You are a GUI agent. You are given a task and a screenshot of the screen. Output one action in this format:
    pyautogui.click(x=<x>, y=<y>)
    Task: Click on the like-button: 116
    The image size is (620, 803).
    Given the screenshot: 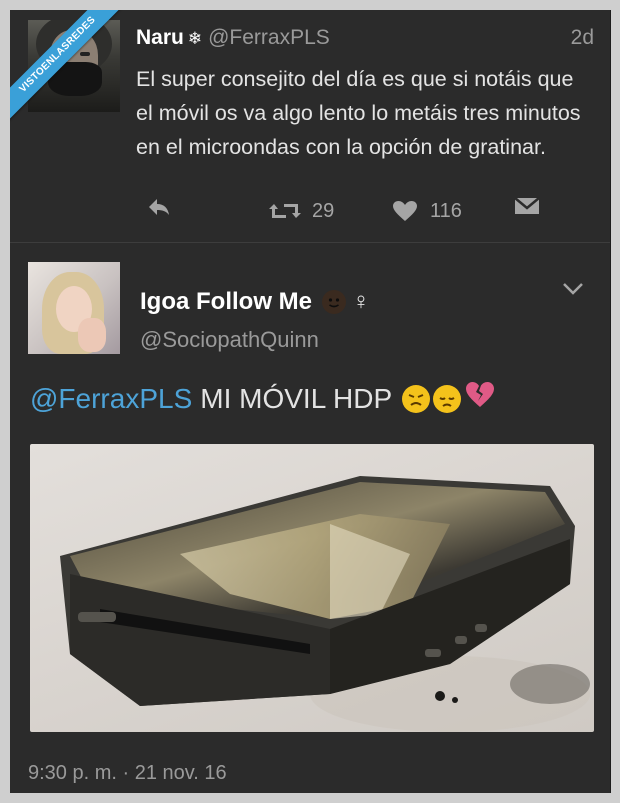 What is the action you would take?
    pyautogui.click(x=427, y=211)
    